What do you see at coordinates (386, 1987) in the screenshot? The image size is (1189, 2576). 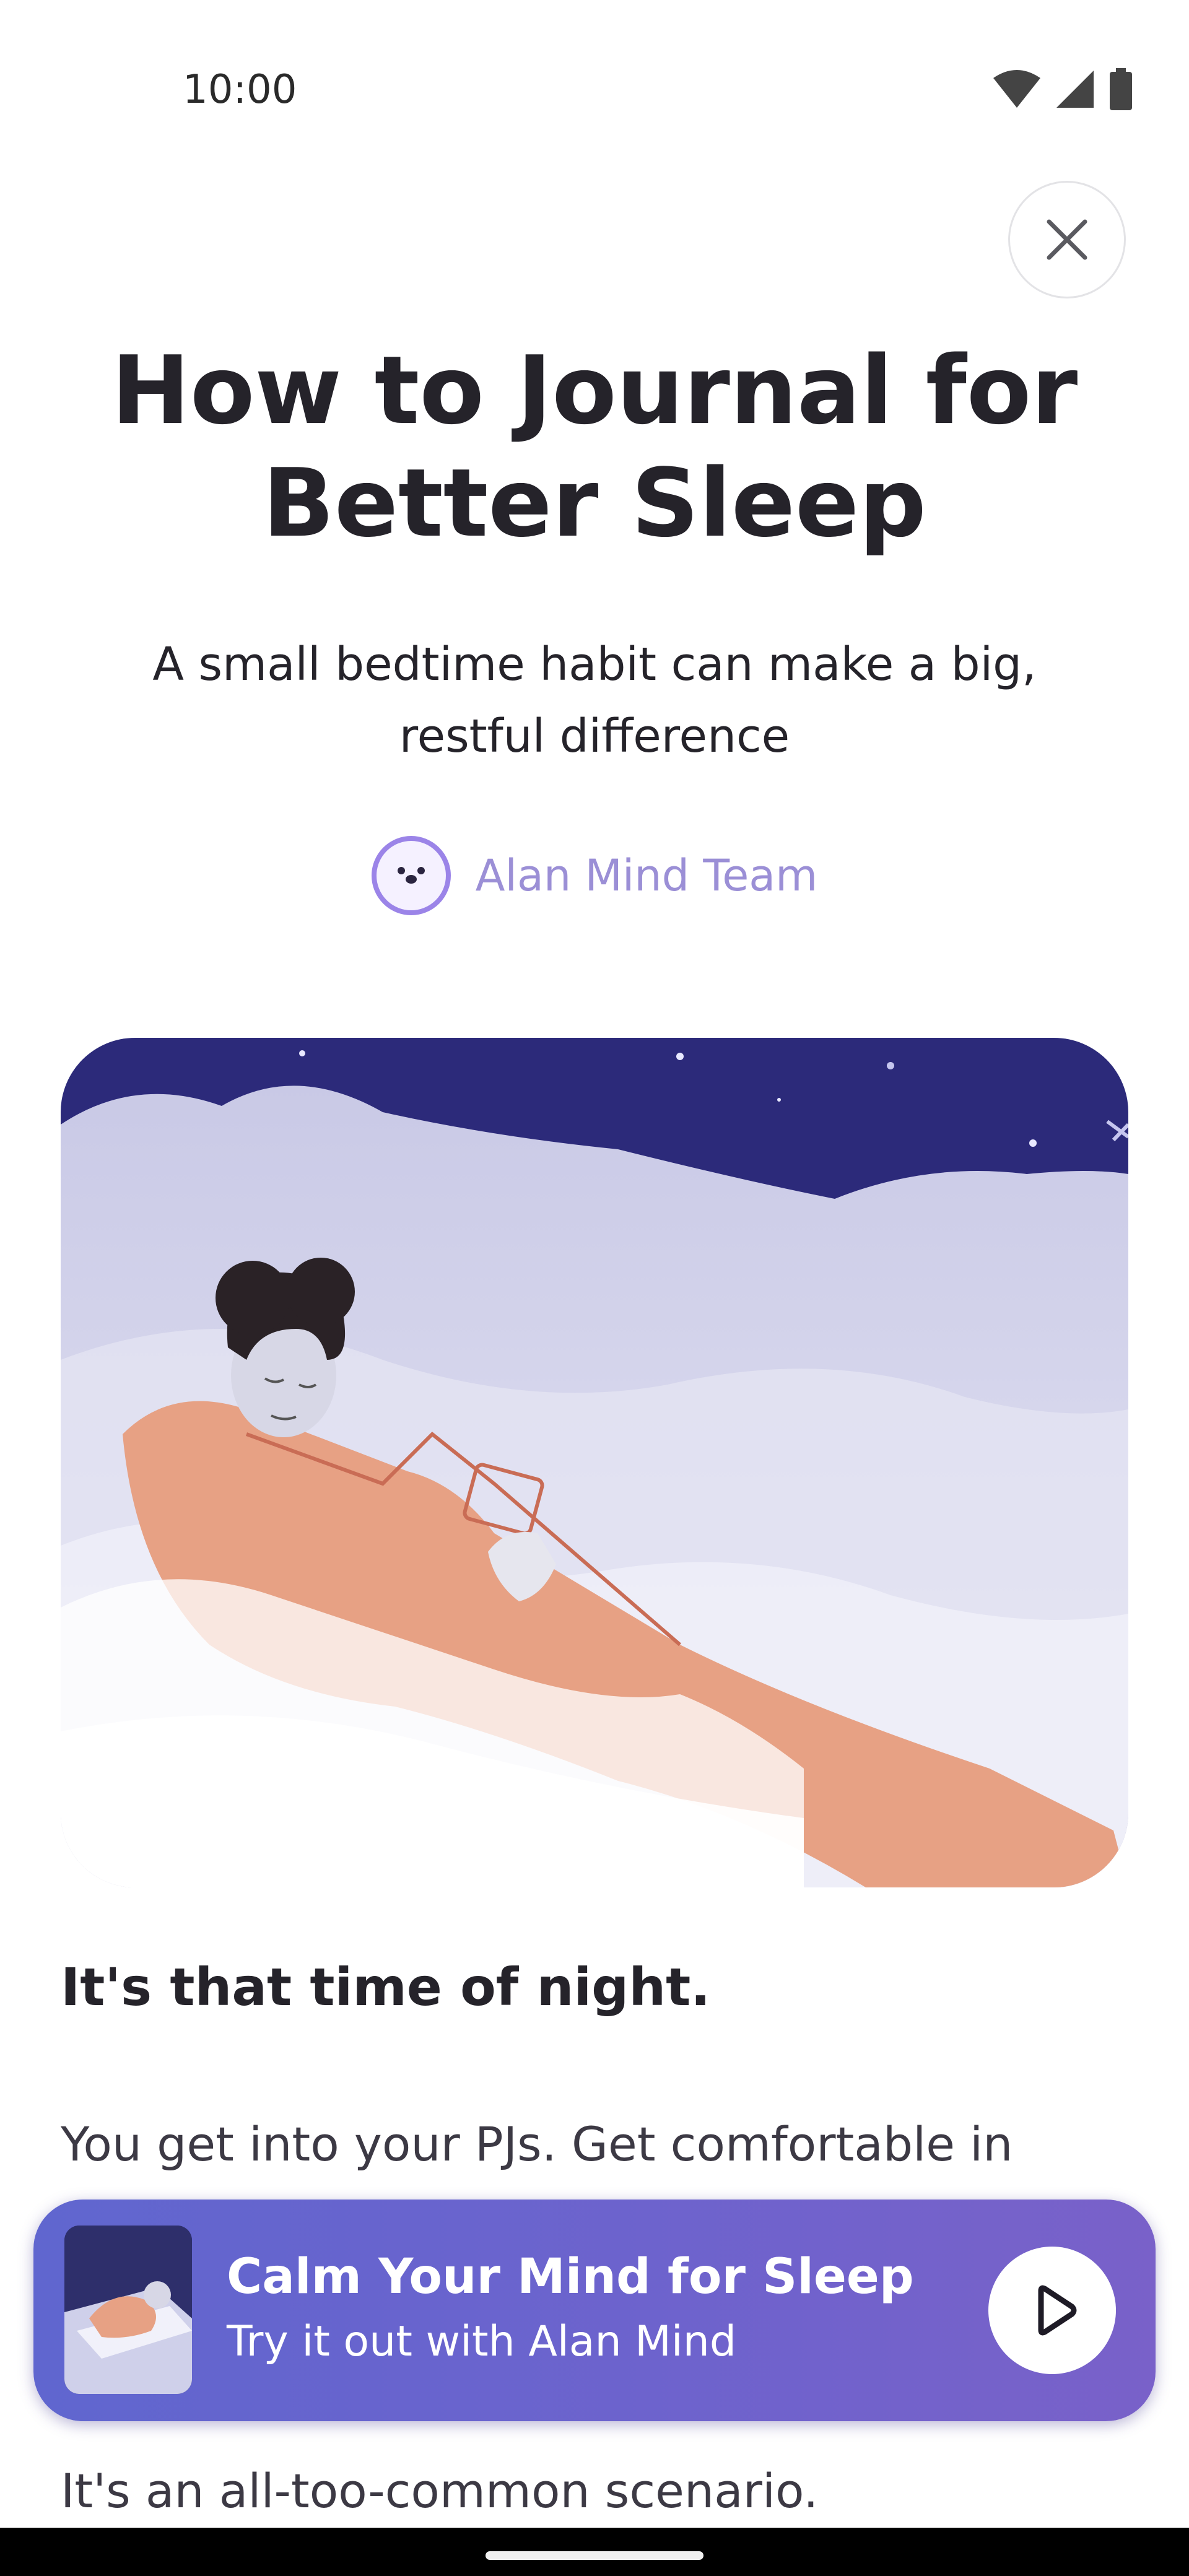 I see `section-heading: It's that time of night.` at bounding box center [386, 1987].